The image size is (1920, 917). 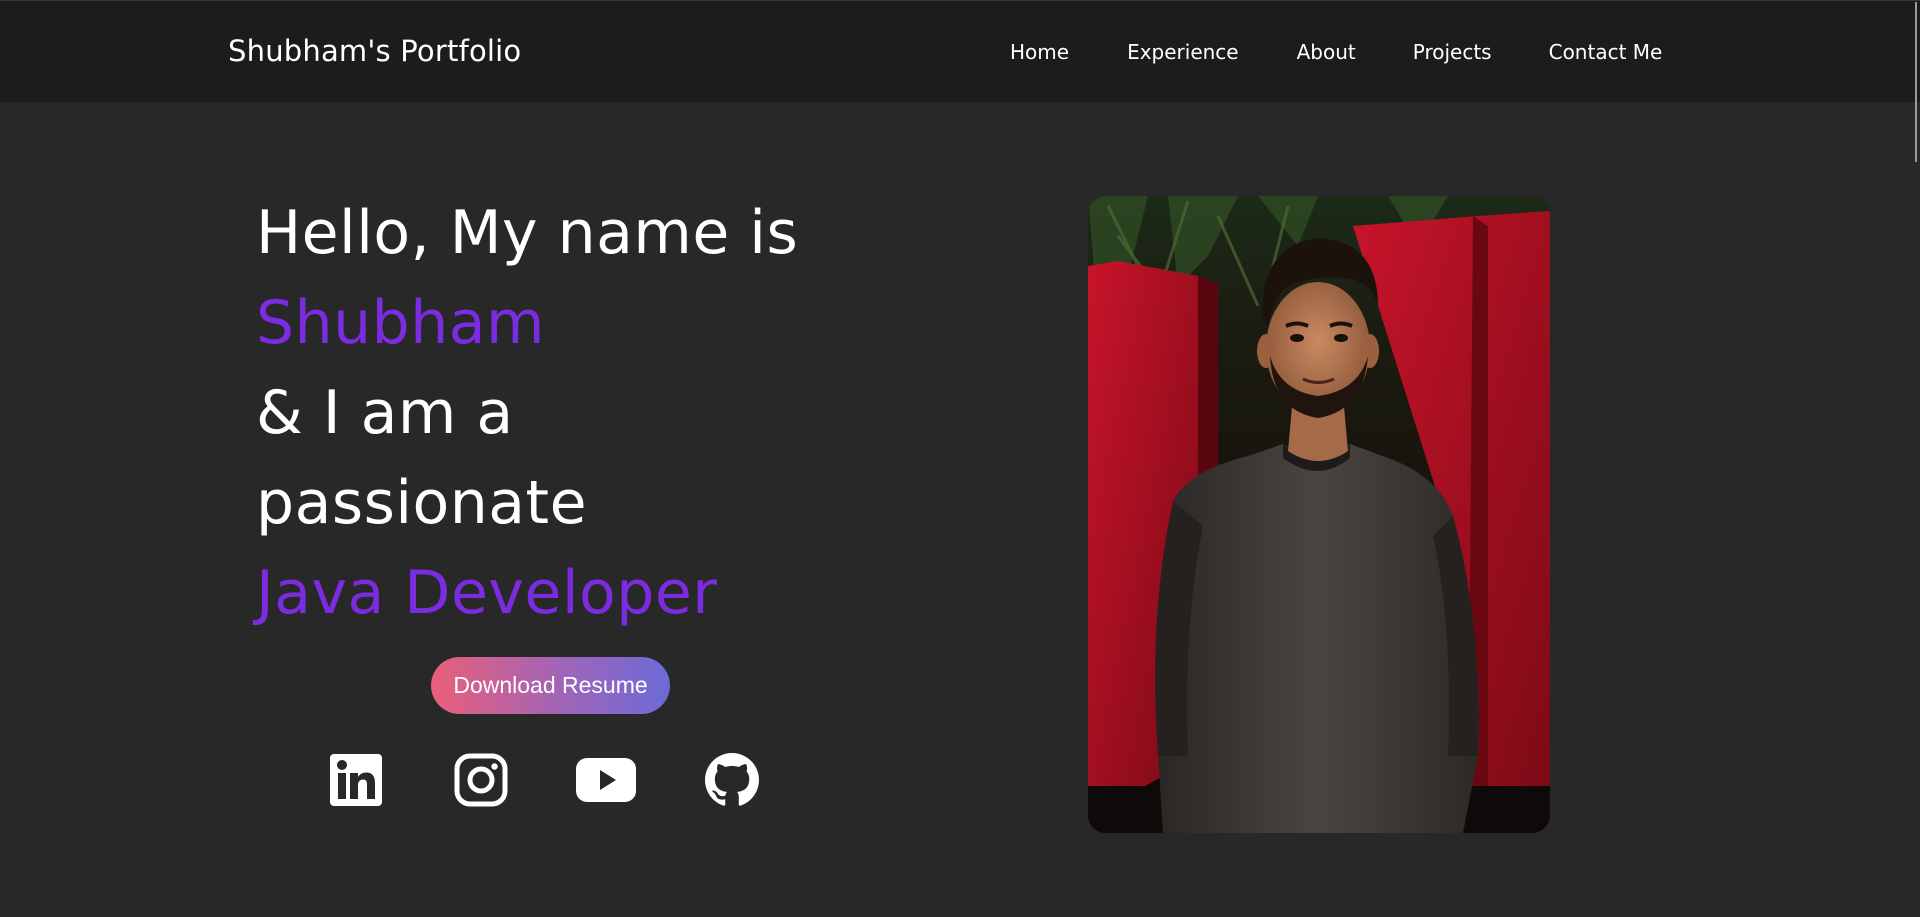 What do you see at coordinates (421, 503) in the screenshot?
I see `hero-passion: passionate` at bounding box center [421, 503].